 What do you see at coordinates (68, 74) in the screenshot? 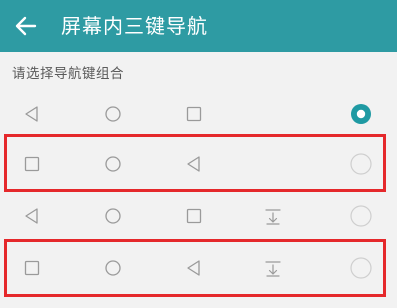
I see `section-label: 请选择导航键组合` at bounding box center [68, 74].